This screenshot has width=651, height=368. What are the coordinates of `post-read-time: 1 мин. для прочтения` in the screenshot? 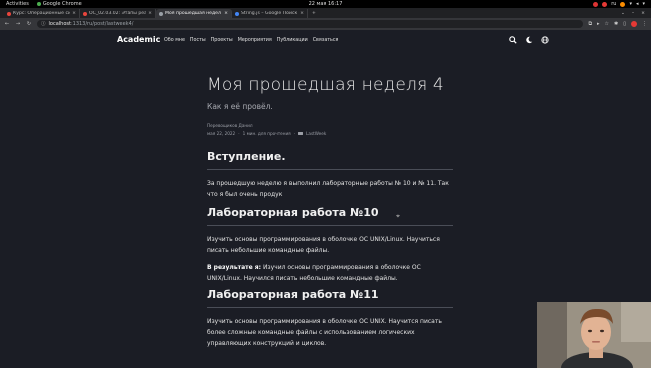 It's located at (266, 133).